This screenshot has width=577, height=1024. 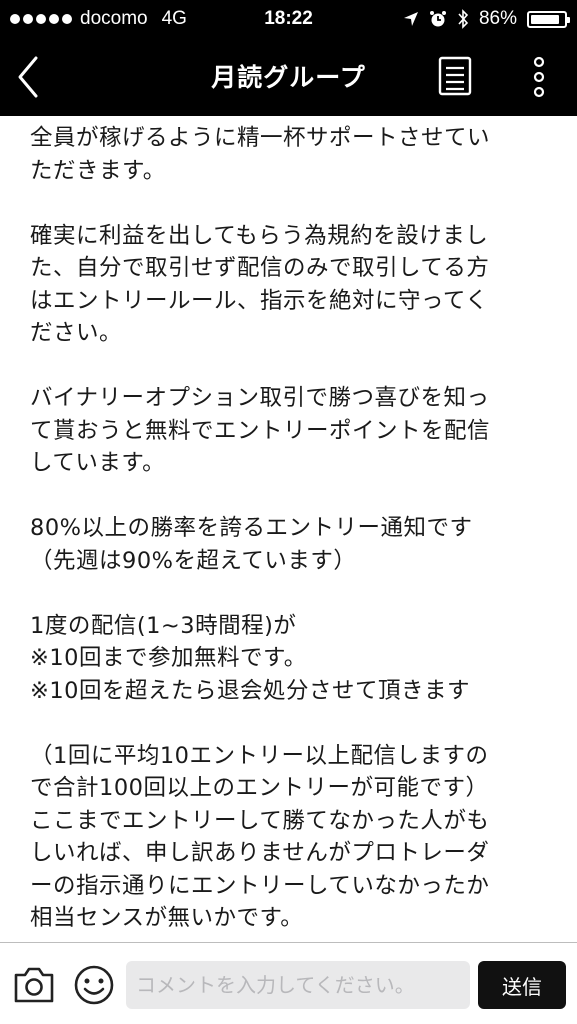 I want to click on status-bar: docomo 4G 18:22 86%, so click(x=288, y=19).